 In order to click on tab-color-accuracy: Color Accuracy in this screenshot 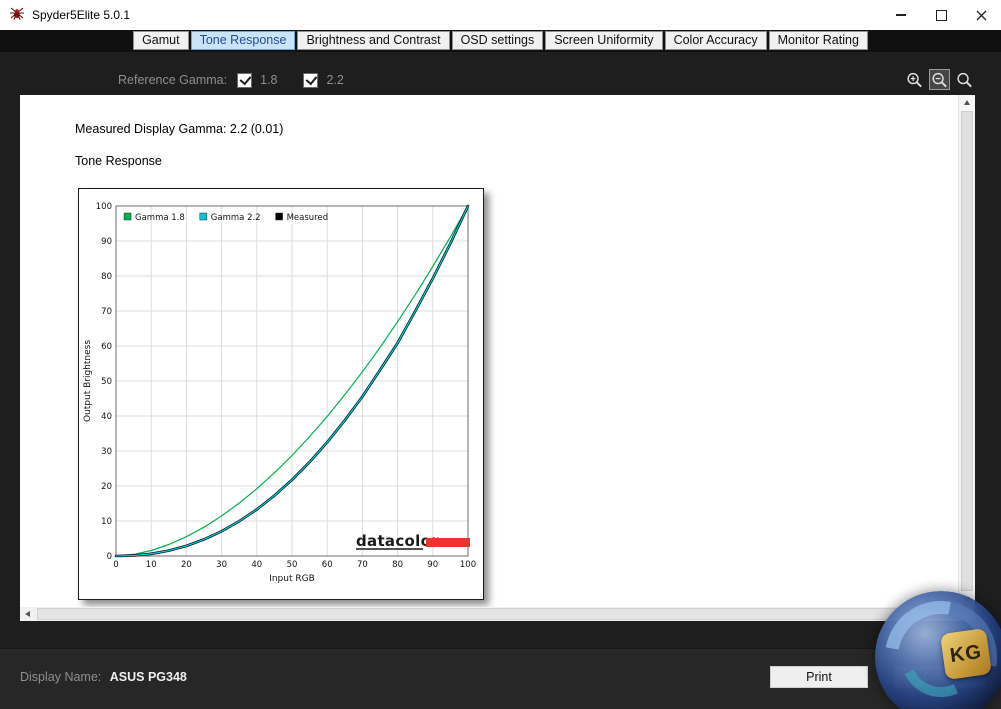, I will do `click(715, 40)`.